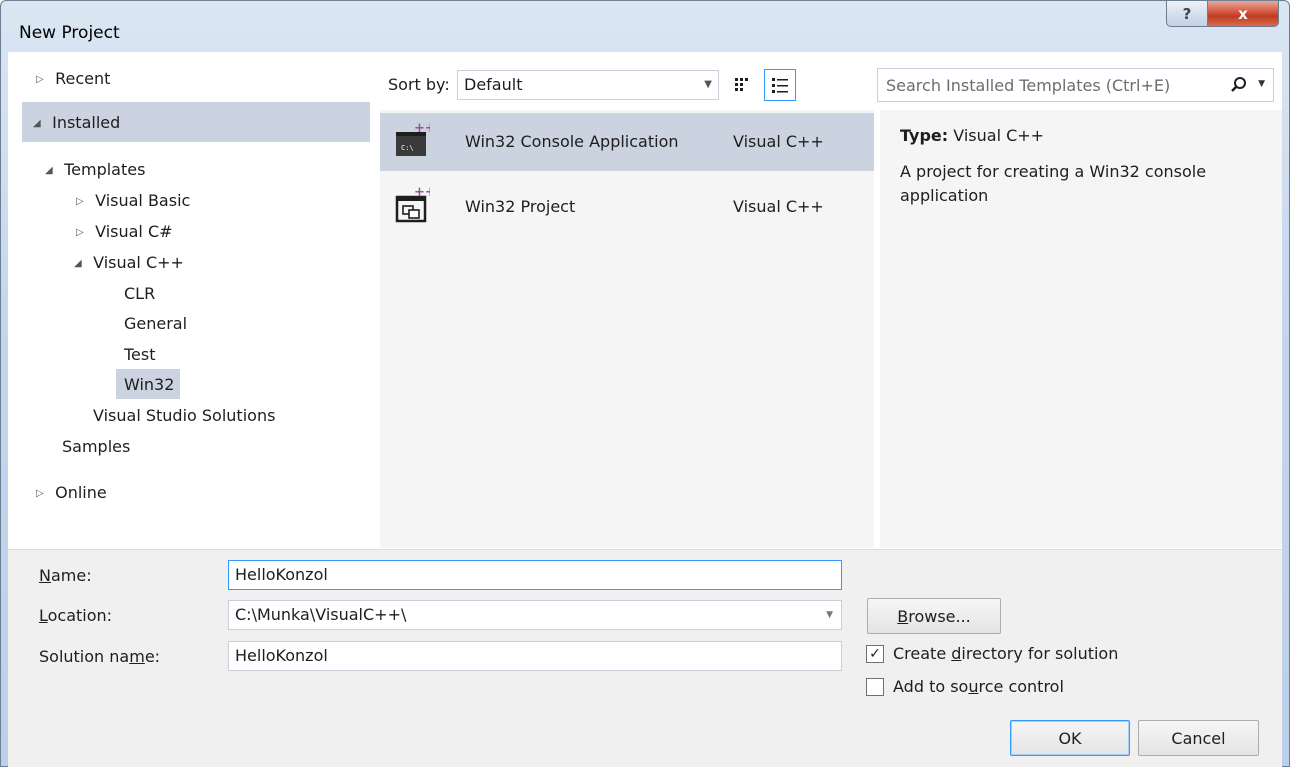  Describe the element at coordinates (520, 206) in the screenshot. I see `template-name: Win32 Project` at that location.